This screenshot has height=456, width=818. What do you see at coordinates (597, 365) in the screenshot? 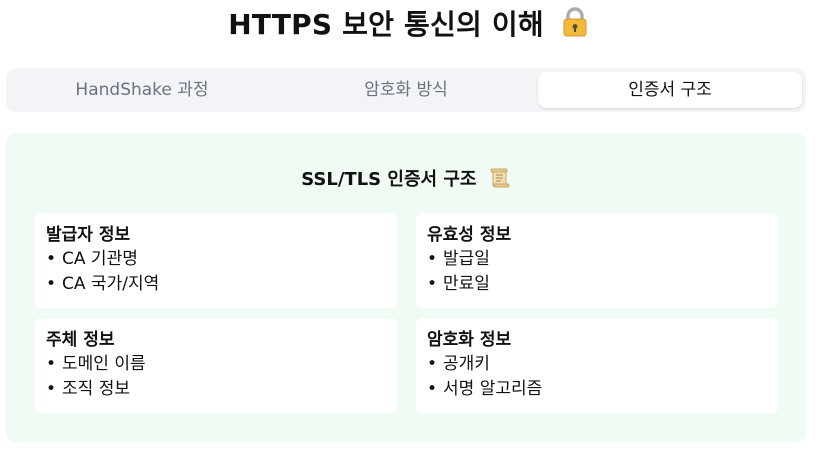
I see `encryption-info-card: 암호화 정보 • 공개키 • 서명 알고리즘` at bounding box center [597, 365].